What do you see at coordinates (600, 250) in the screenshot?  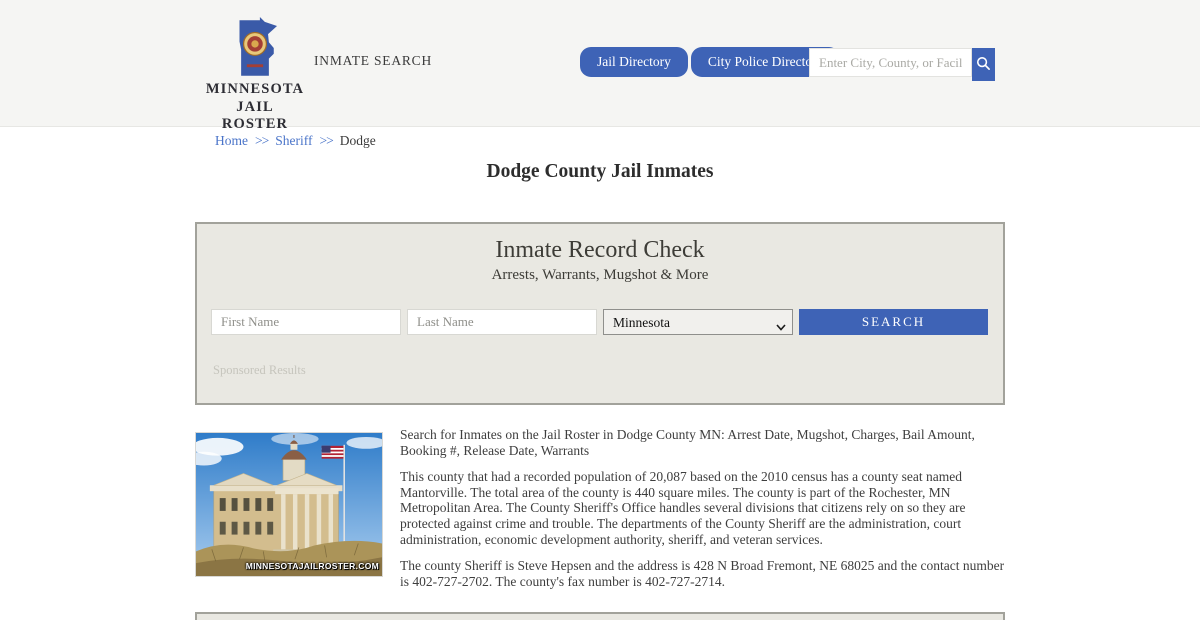 I see `record-check-title: Inmate Record Check` at bounding box center [600, 250].